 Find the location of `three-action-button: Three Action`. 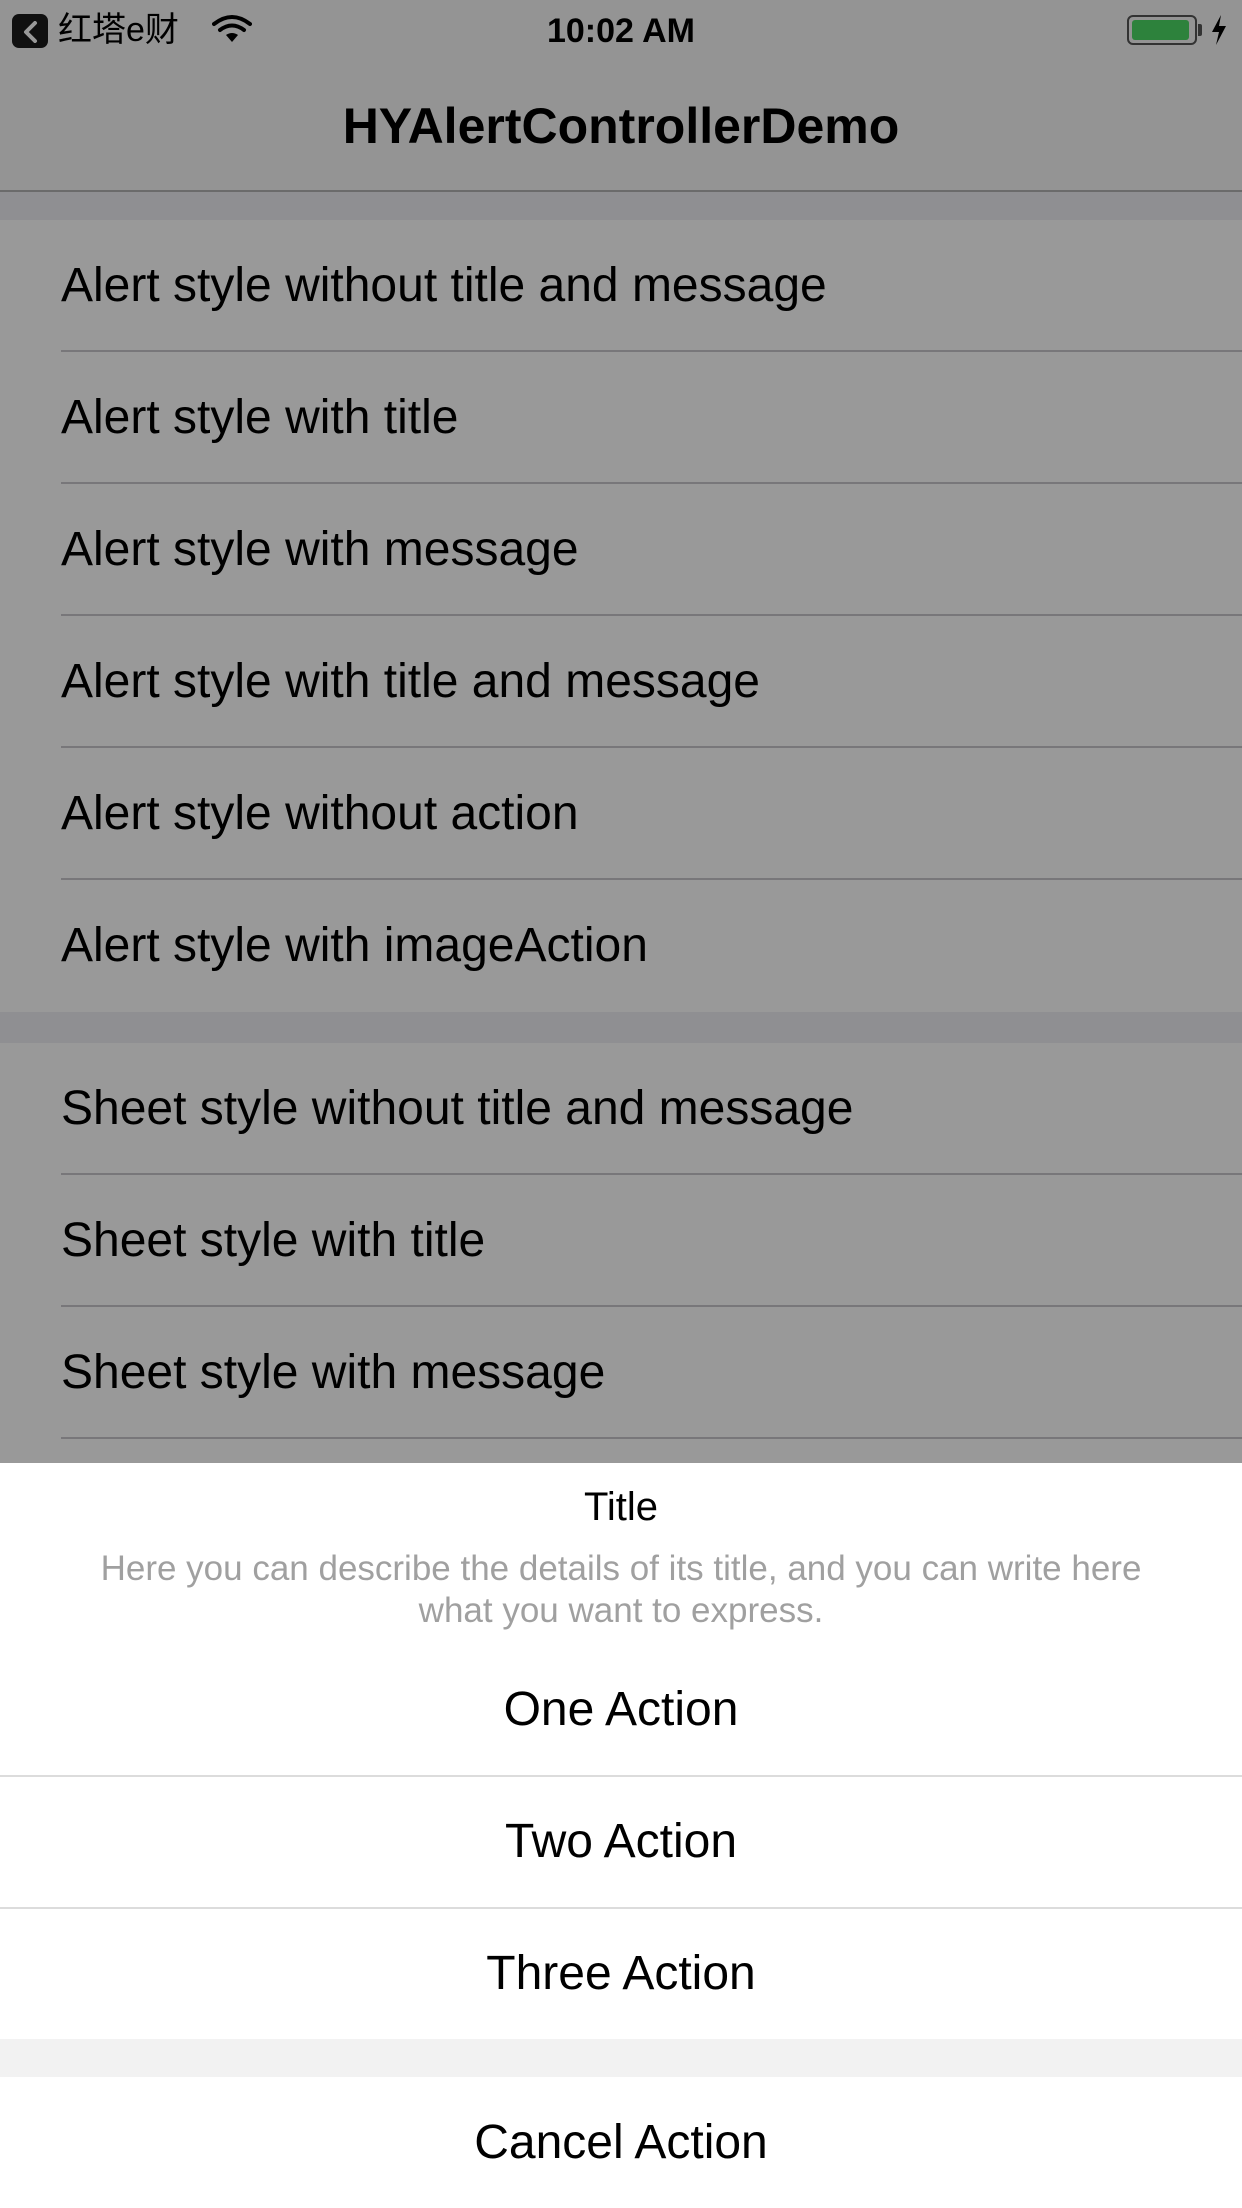

three-action-button: Three Action is located at coordinates (621, 1974).